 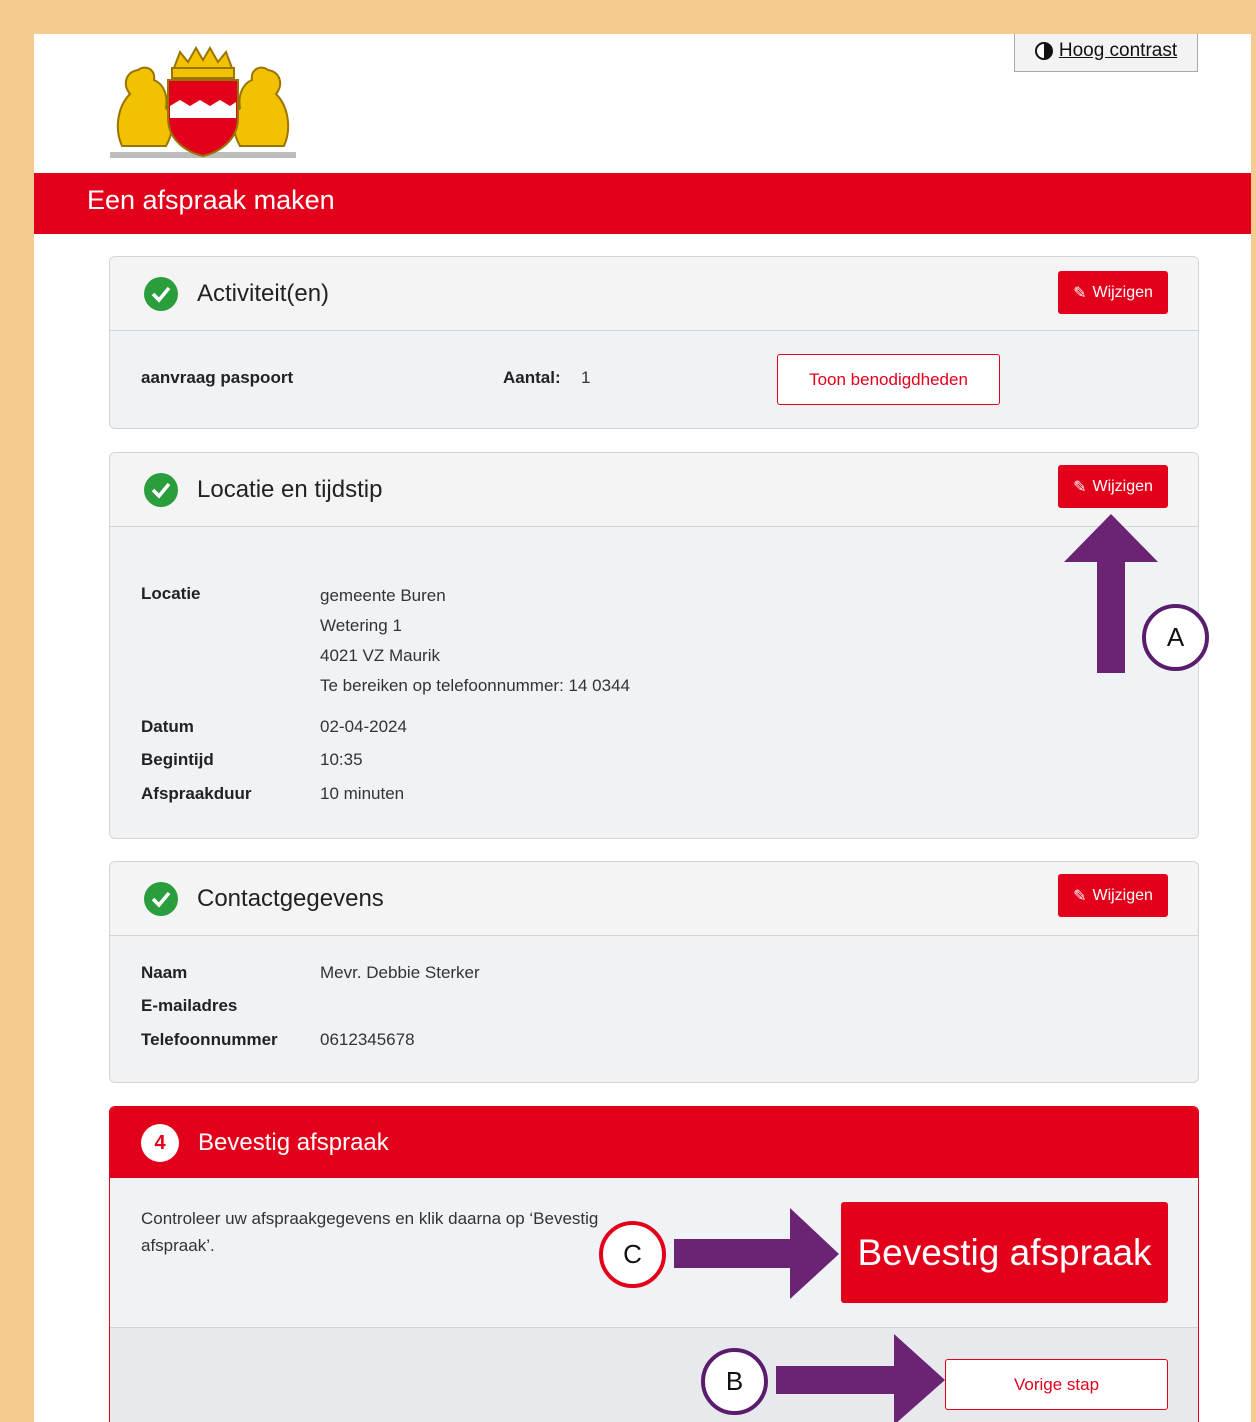 What do you see at coordinates (290, 898) in the screenshot?
I see `contact-title: Contactgegevens` at bounding box center [290, 898].